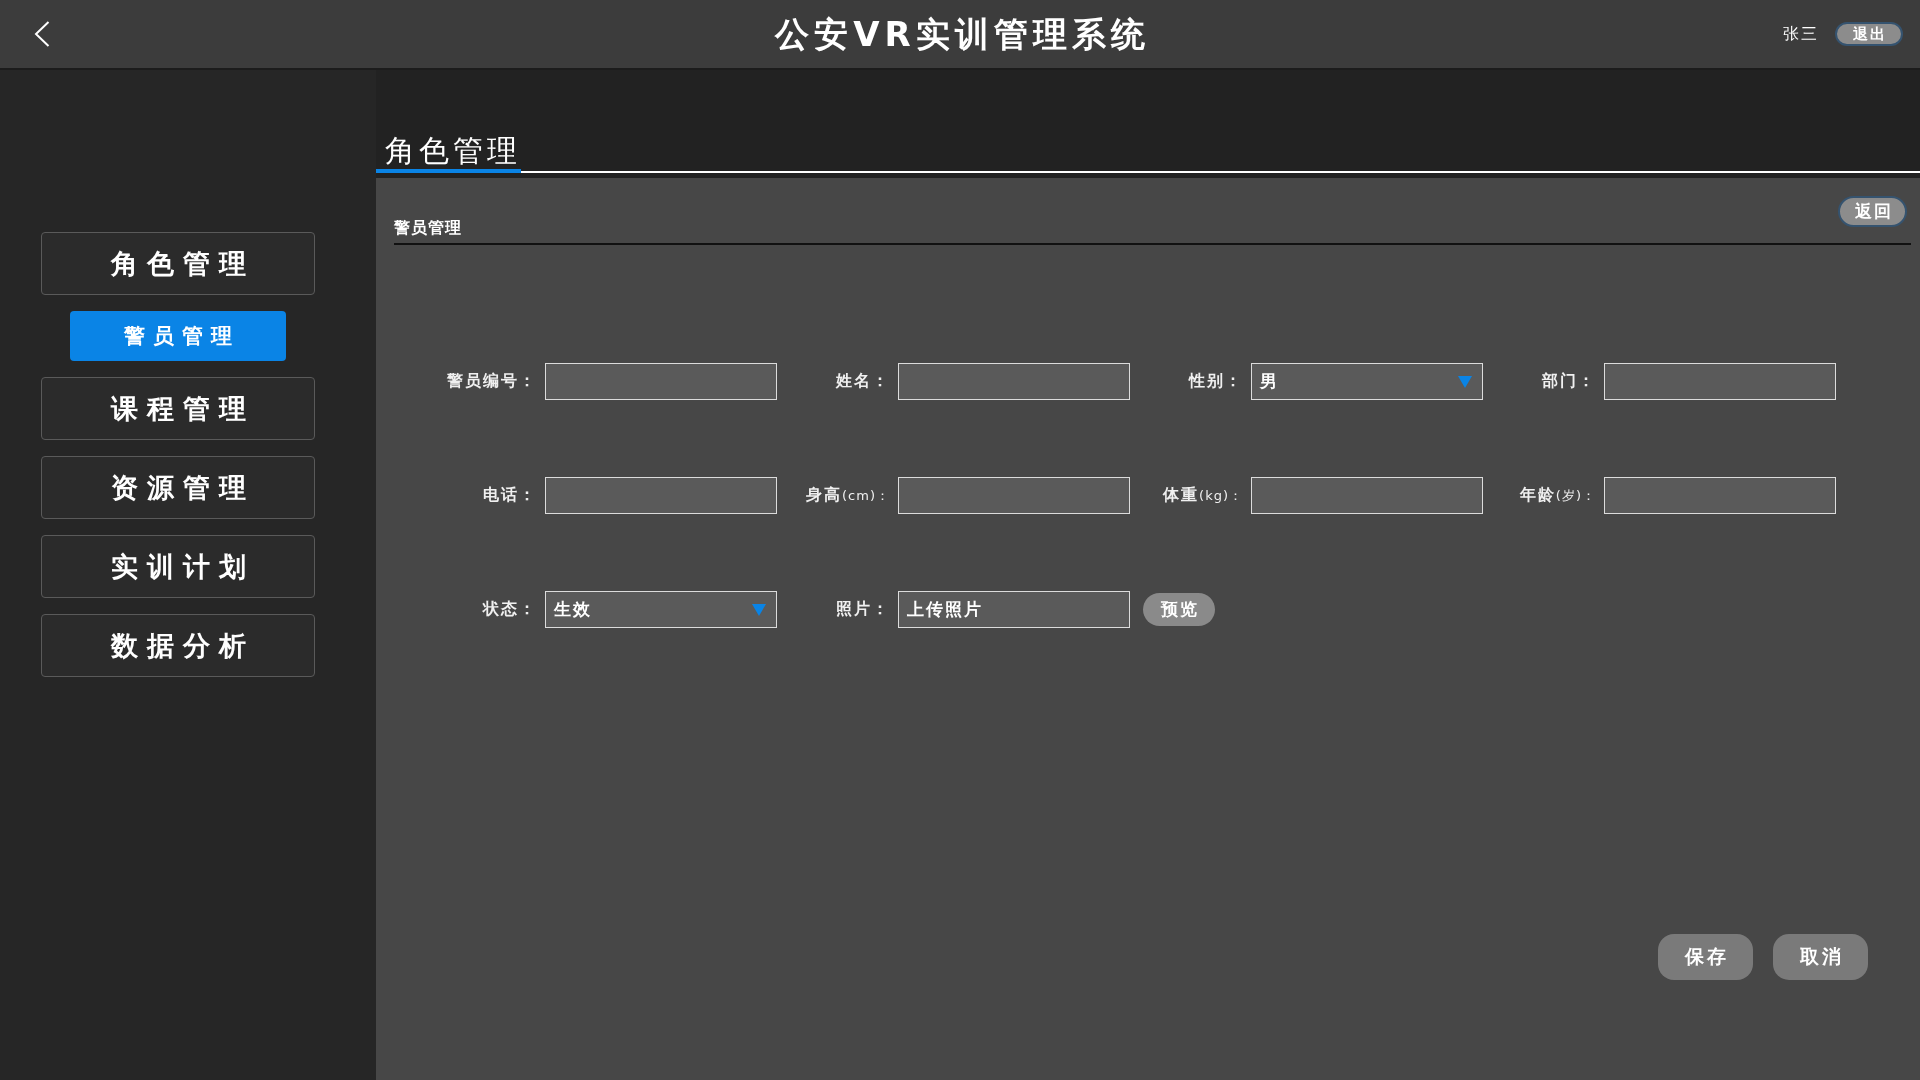  What do you see at coordinates (1705, 957) in the screenshot?
I see `save-button: 保存` at bounding box center [1705, 957].